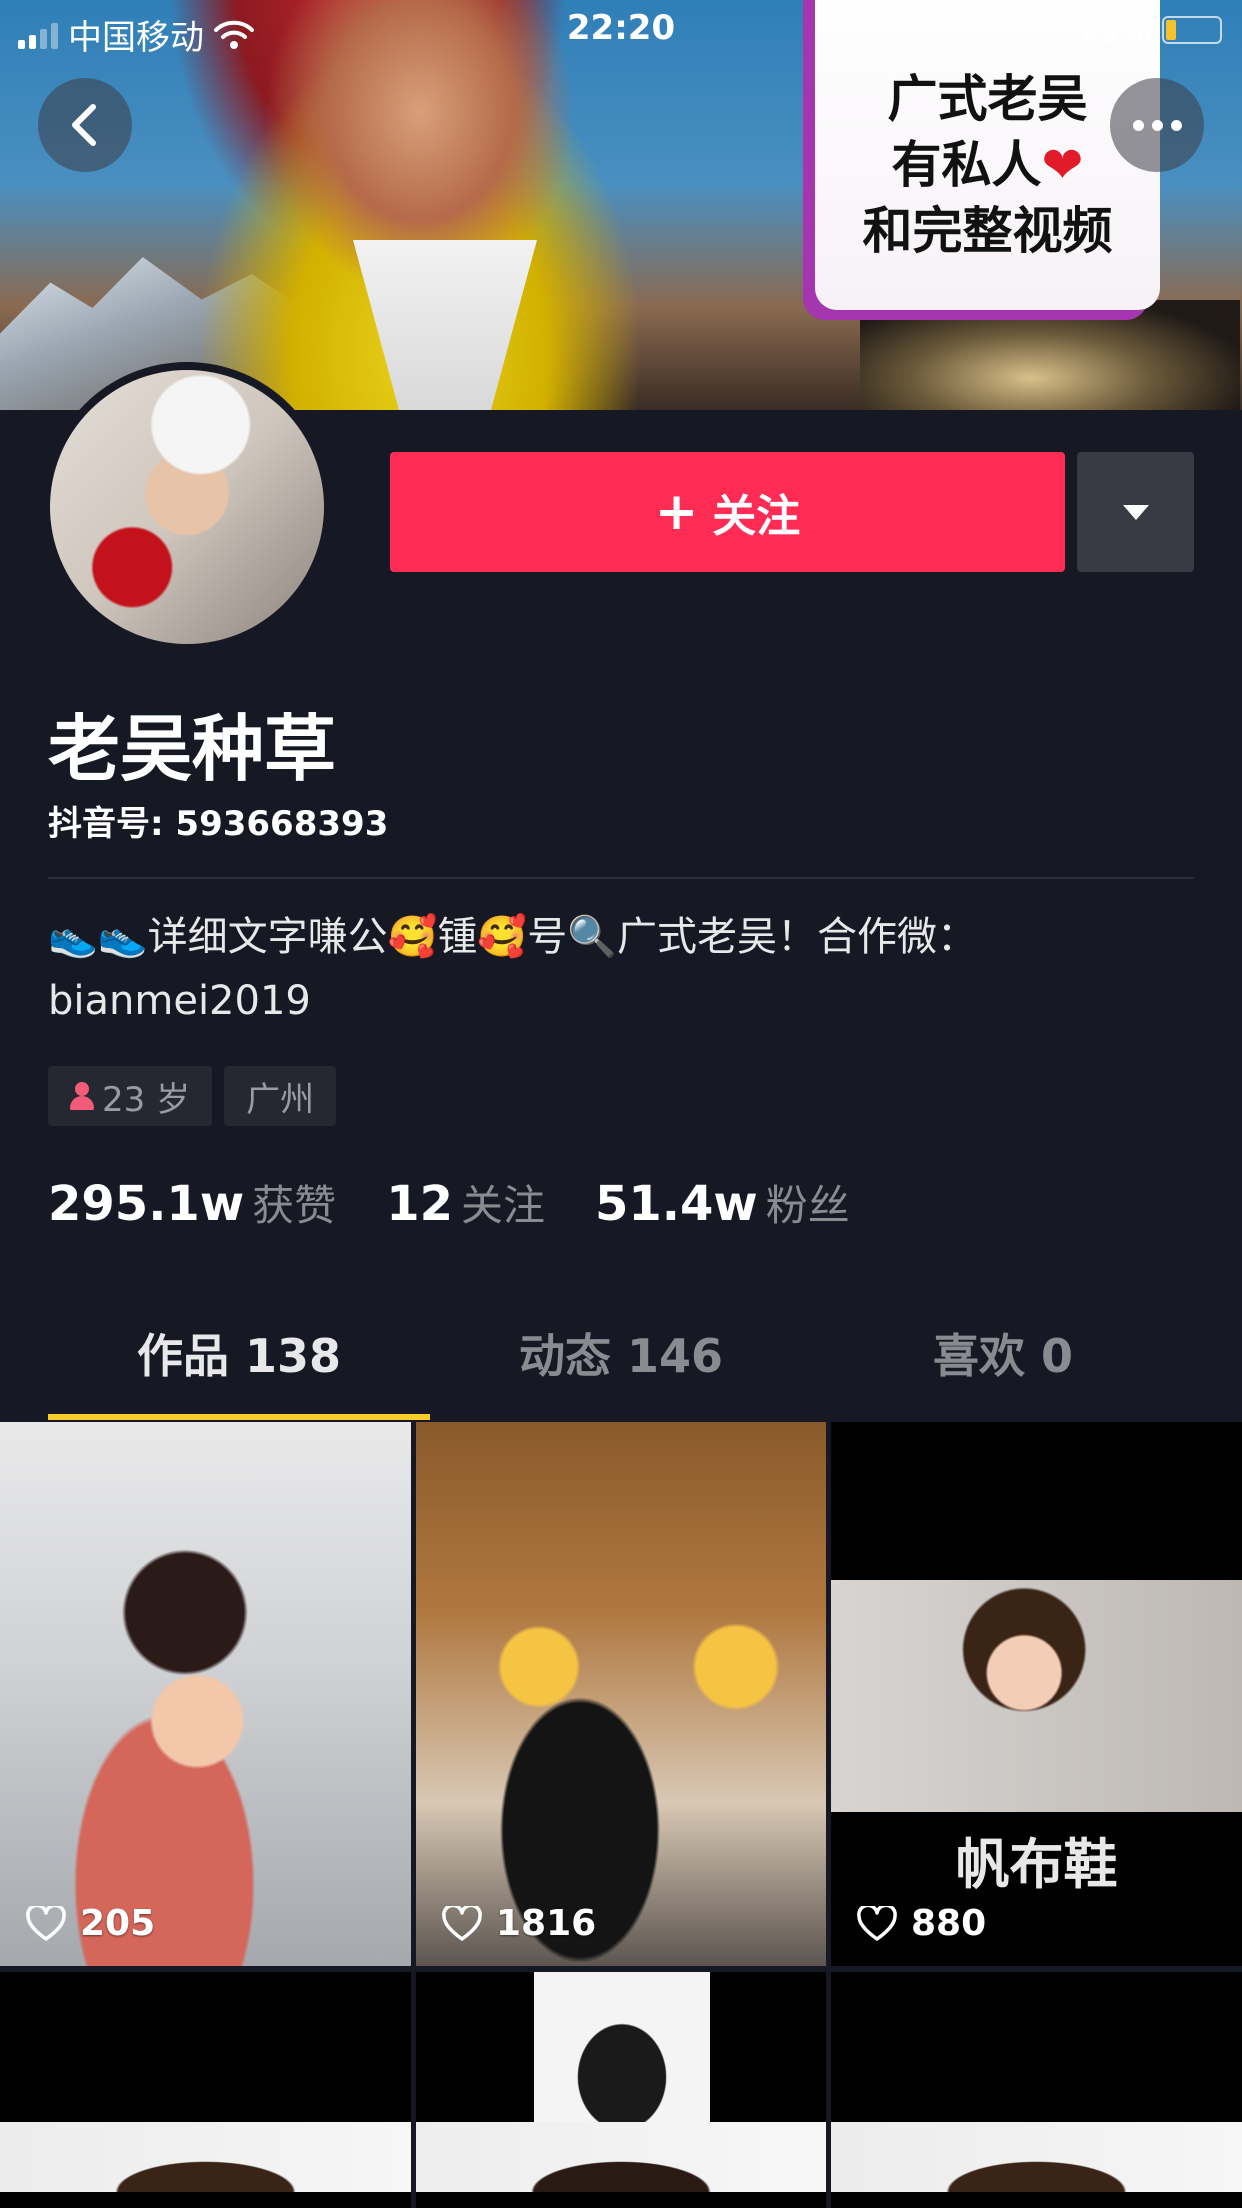 This screenshot has width=1242, height=2208. What do you see at coordinates (118, 1923) in the screenshot?
I see `video-likes-count: 205` at bounding box center [118, 1923].